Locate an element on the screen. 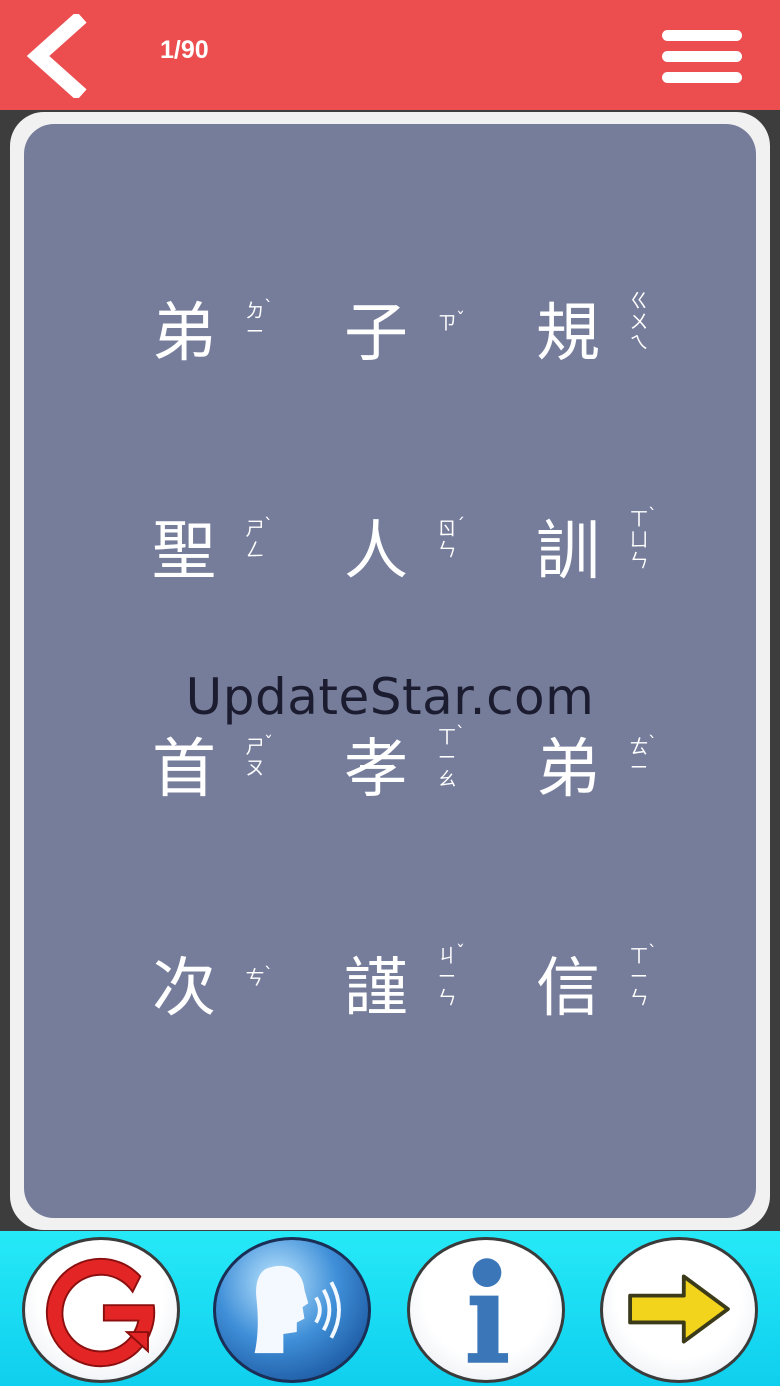  hanzi-character: 規 is located at coordinates (568, 334).